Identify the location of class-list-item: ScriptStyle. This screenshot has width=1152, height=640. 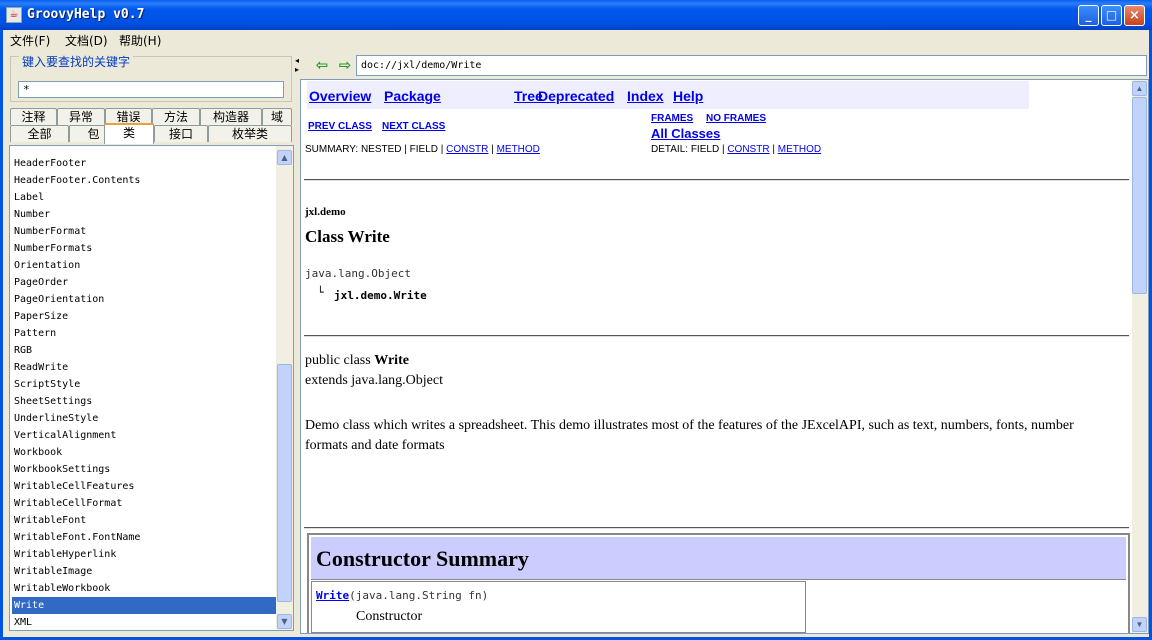
(145, 384).